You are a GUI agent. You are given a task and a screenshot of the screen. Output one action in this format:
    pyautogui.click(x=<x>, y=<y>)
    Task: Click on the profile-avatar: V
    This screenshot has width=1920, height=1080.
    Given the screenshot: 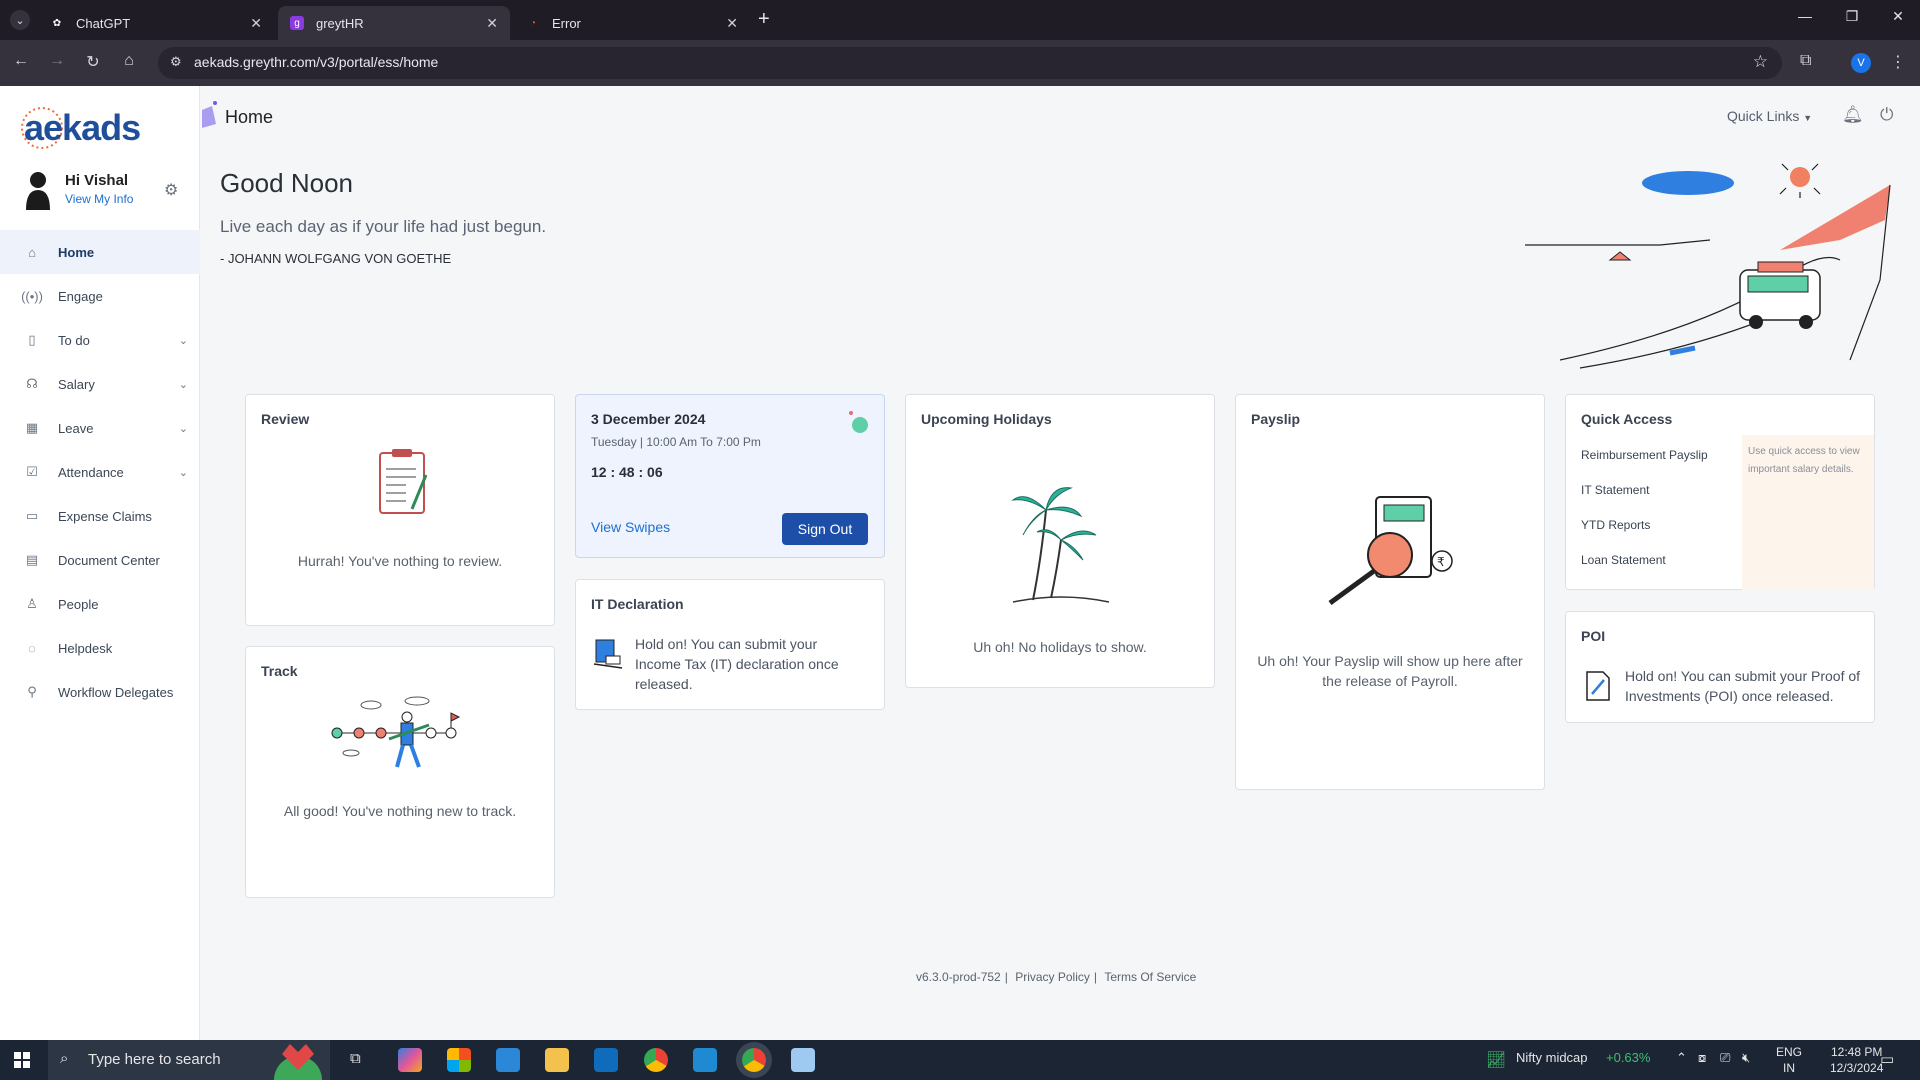 What is the action you would take?
    pyautogui.click(x=1861, y=63)
    